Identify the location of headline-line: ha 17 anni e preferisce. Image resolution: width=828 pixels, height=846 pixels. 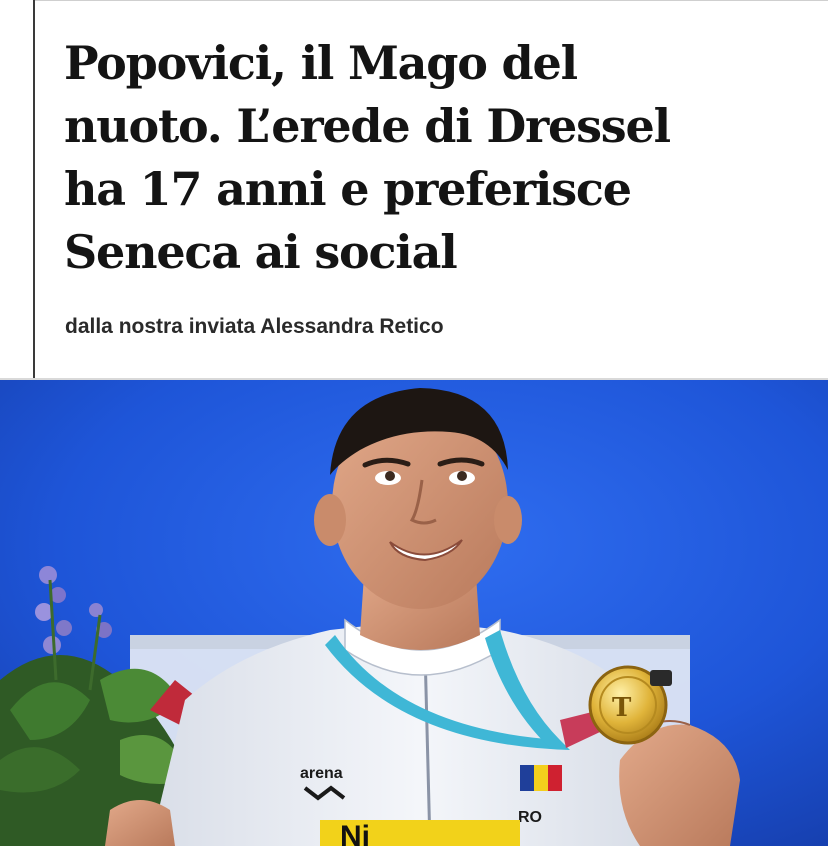
(348, 189).